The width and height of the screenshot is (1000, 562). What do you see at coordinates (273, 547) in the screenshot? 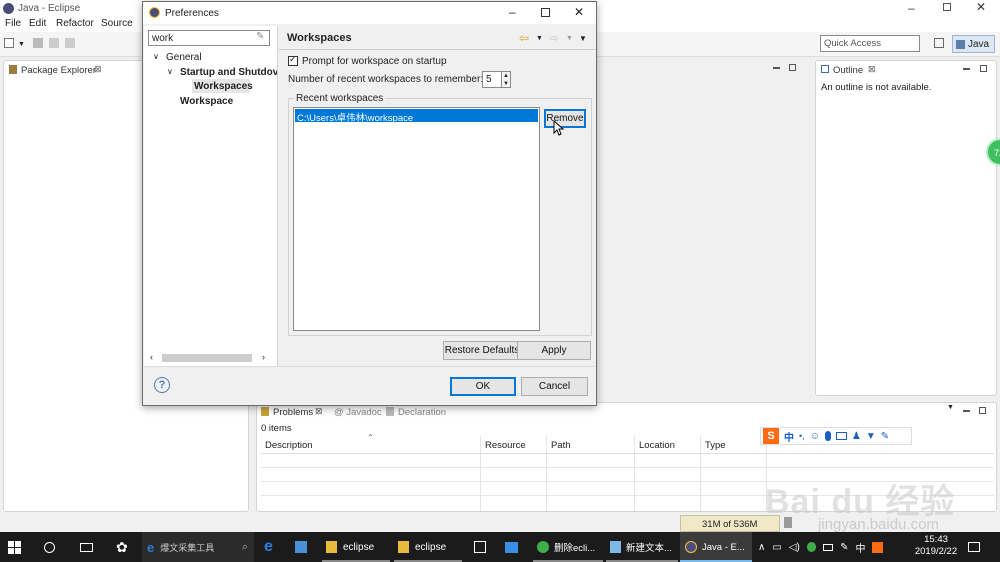
I see `edge-button: e` at bounding box center [273, 547].